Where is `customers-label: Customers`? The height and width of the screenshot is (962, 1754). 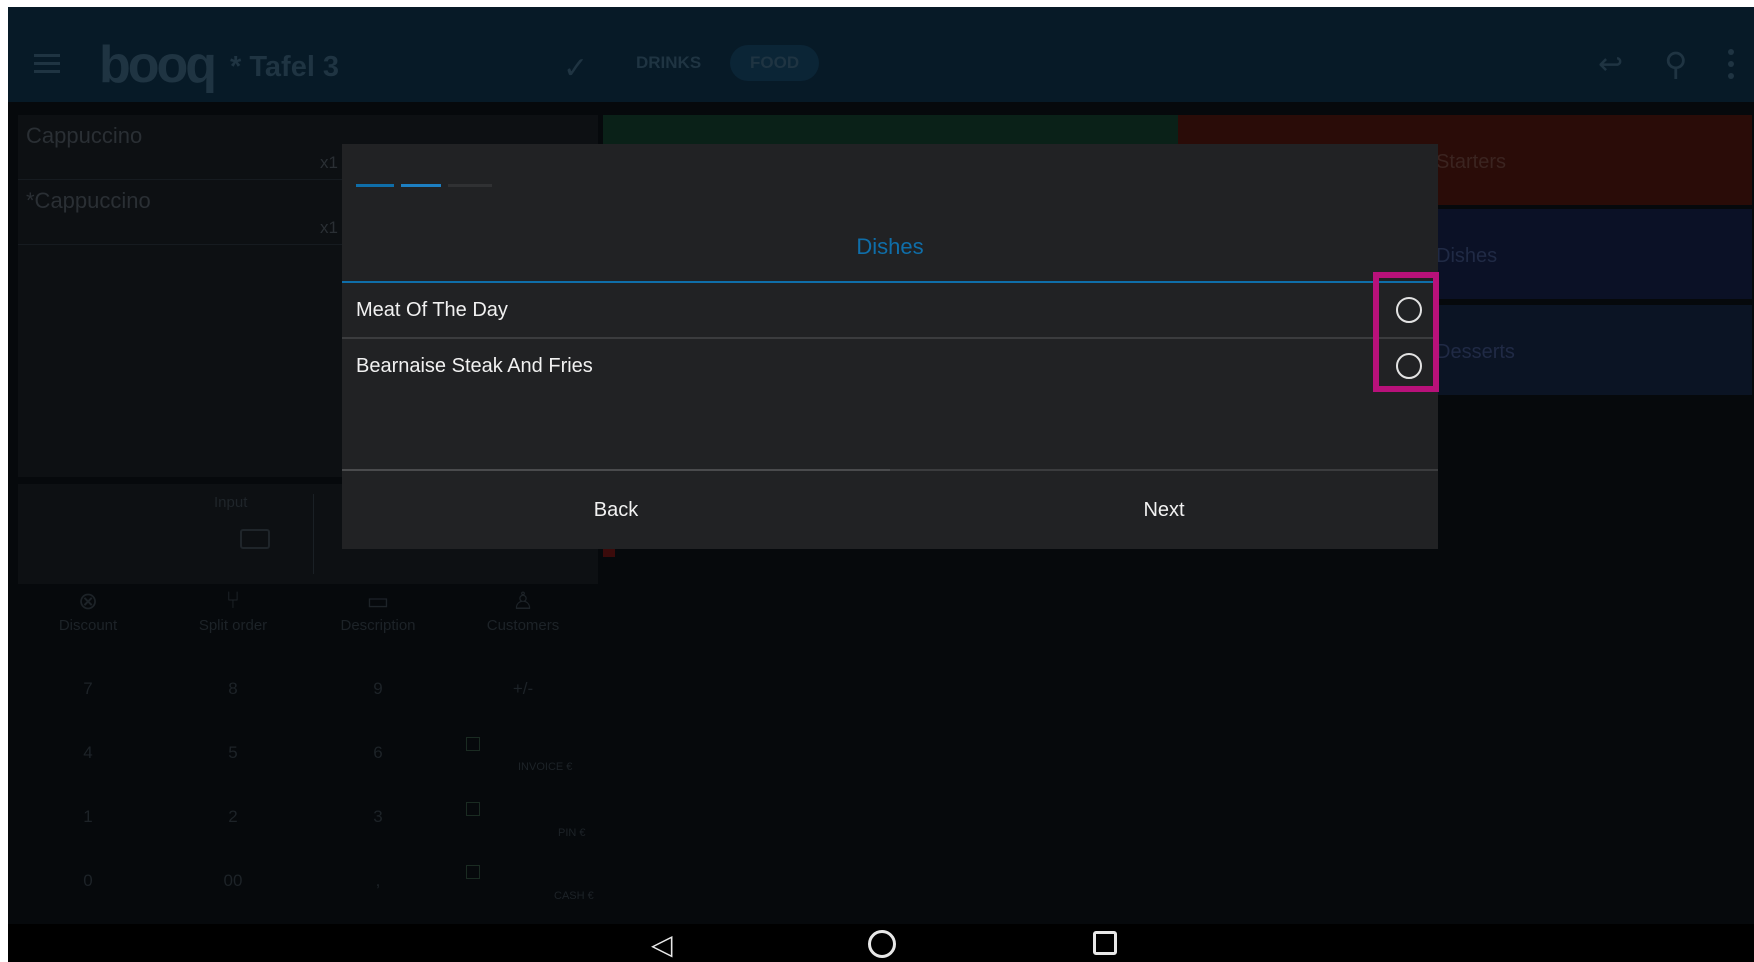
customers-label: Customers is located at coordinates (523, 625).